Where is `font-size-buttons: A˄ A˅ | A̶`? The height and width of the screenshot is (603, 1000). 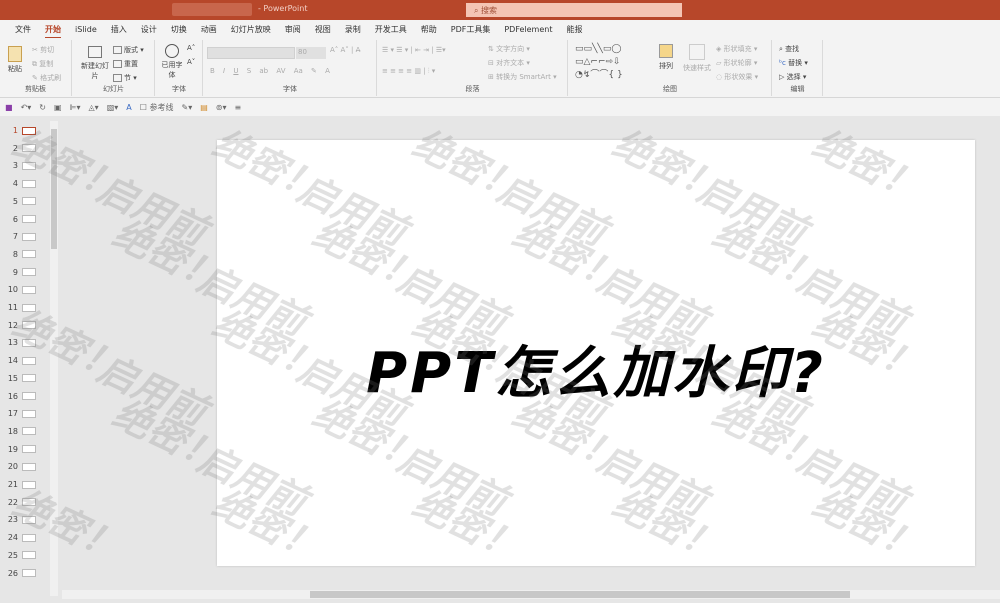
font-size-buttons: A˄ A˅ | A̶ is located at coordinates (345, 50).